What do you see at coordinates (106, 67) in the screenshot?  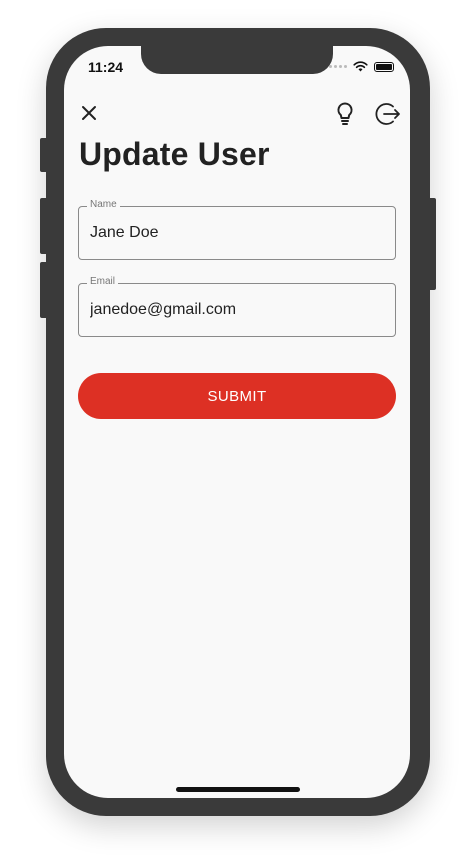 I see `status-time: 11:24` at bounding box center [106, 67].